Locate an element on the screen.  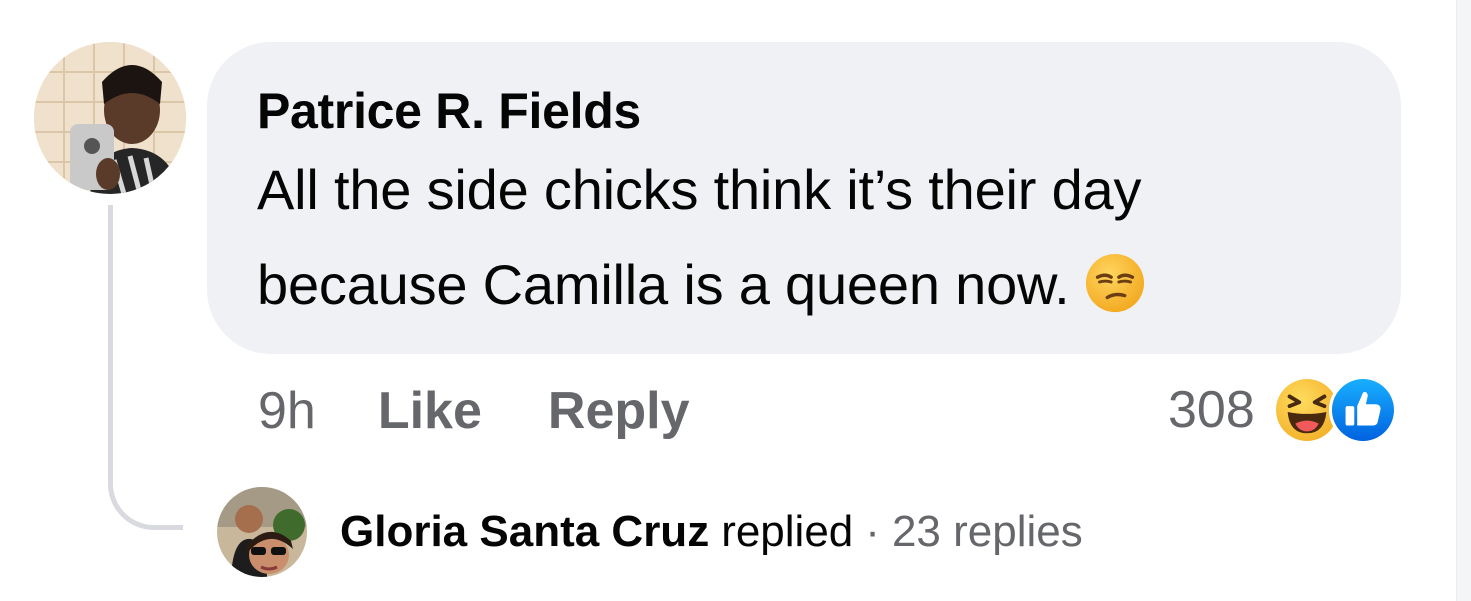
reply-button: Reply is located at coordinates (619, 411).